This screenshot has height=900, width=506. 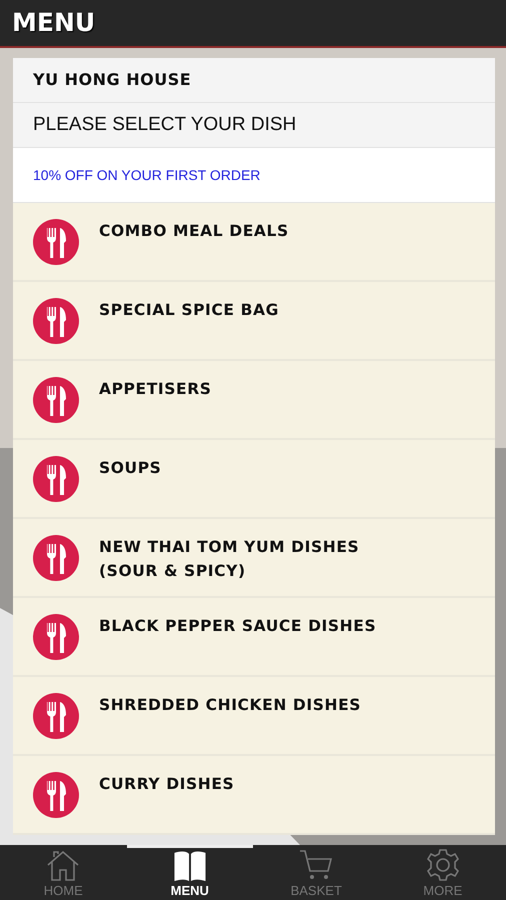 What do you see at coordinates (146, 175) in the screenshot?
I see `promo-text: 10% OFF ON YOUR FIRST ORDER` at bounding box center [146, 175].